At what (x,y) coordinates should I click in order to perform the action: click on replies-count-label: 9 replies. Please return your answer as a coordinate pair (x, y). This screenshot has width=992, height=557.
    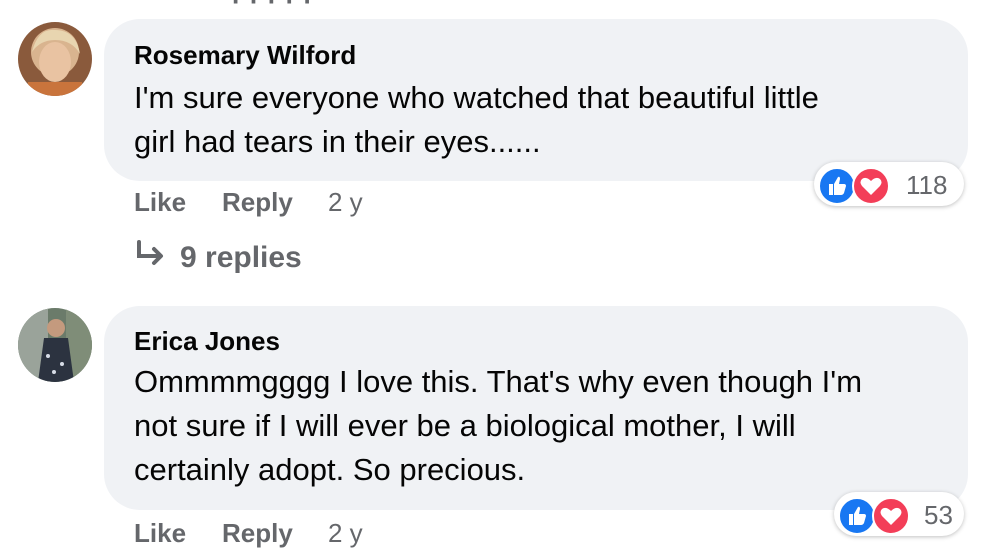
    Looking at the image, I should click on (241, 257).